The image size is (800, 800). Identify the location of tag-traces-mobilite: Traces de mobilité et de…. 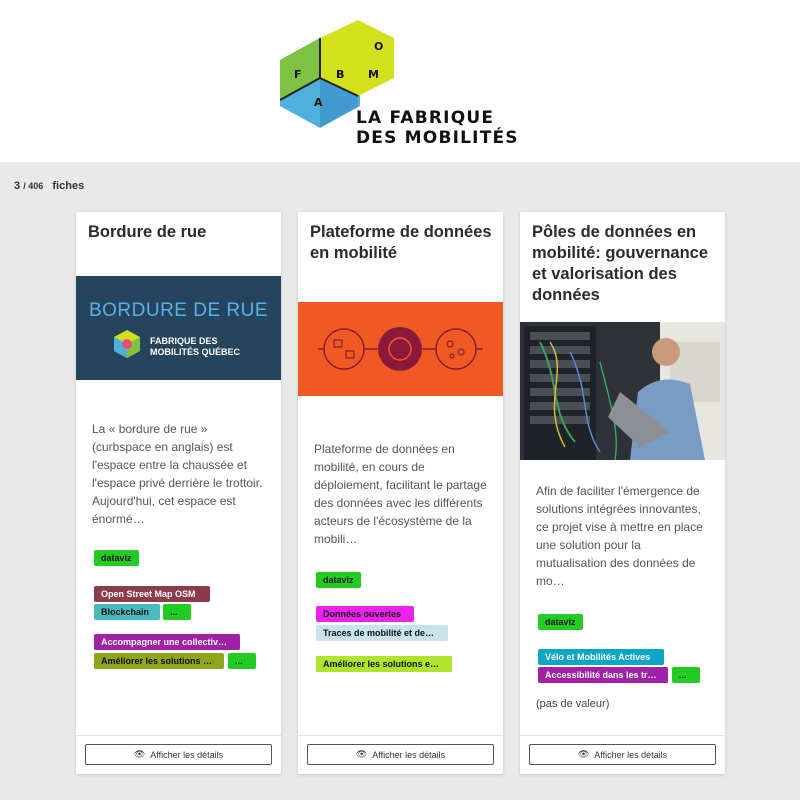
(382, 633).